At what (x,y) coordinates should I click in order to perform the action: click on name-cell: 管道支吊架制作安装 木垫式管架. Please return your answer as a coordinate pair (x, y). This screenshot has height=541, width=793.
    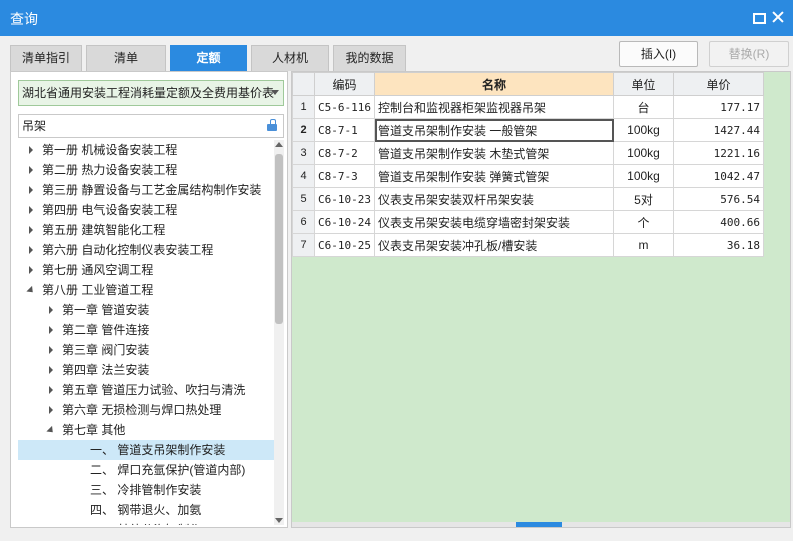
    Looking at the image, I should click on (494, 153).